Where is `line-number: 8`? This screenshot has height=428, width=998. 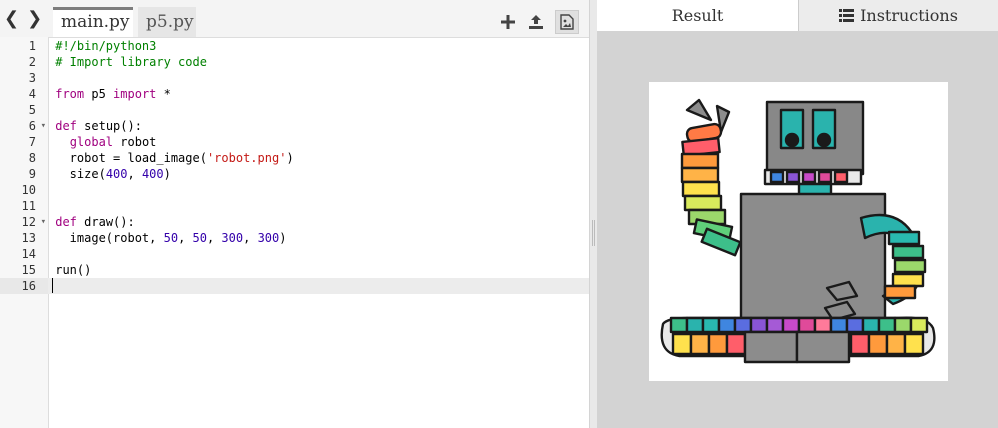
line-number: 8 is located at coordinates (32, 158).